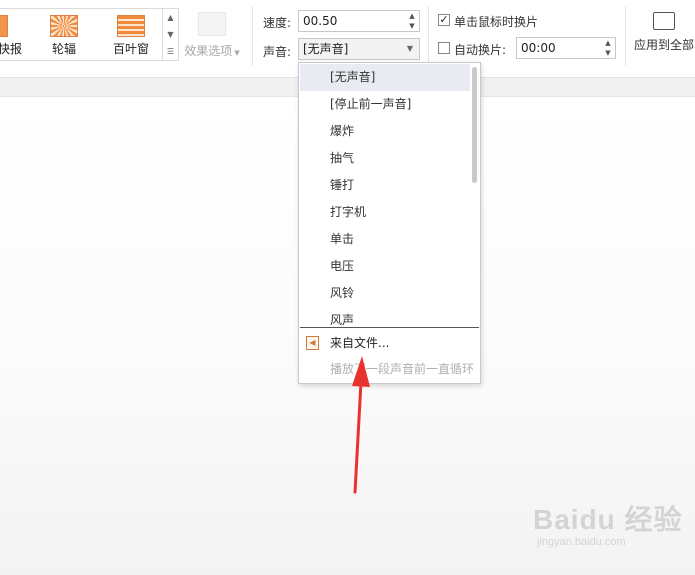  What do you see at coordinates (361, 425) in the screenshot?
I see `annotation-arrow-icon` at bounding box center [361, 425].